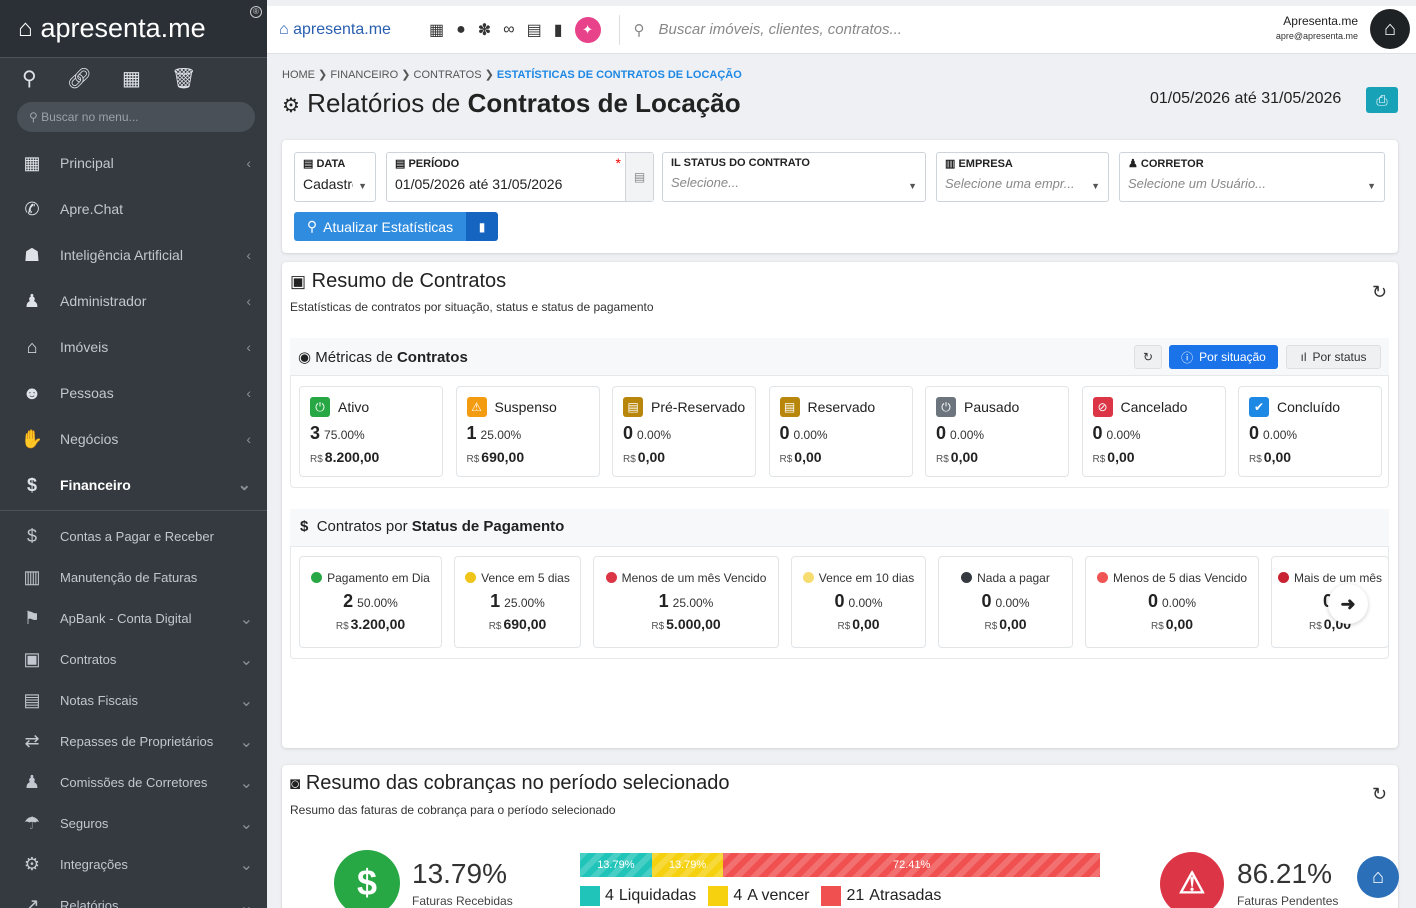 The image size is (1416, 908). Describe the element at coordinates (1223, 357) in the screenshot. I see `por-situacao-button: ⓘ Por situação` at that location.